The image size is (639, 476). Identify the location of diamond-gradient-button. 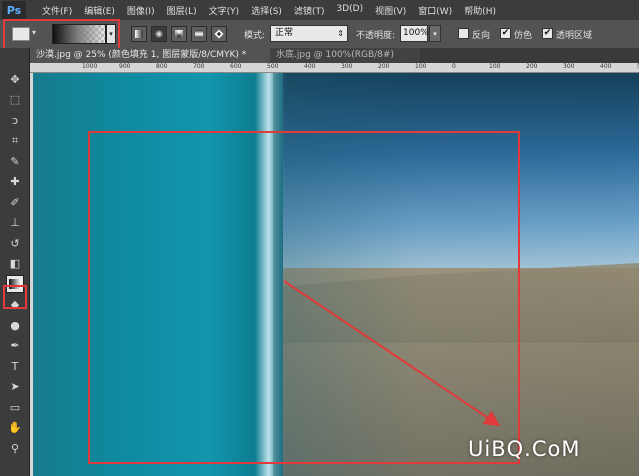
(219, 34).